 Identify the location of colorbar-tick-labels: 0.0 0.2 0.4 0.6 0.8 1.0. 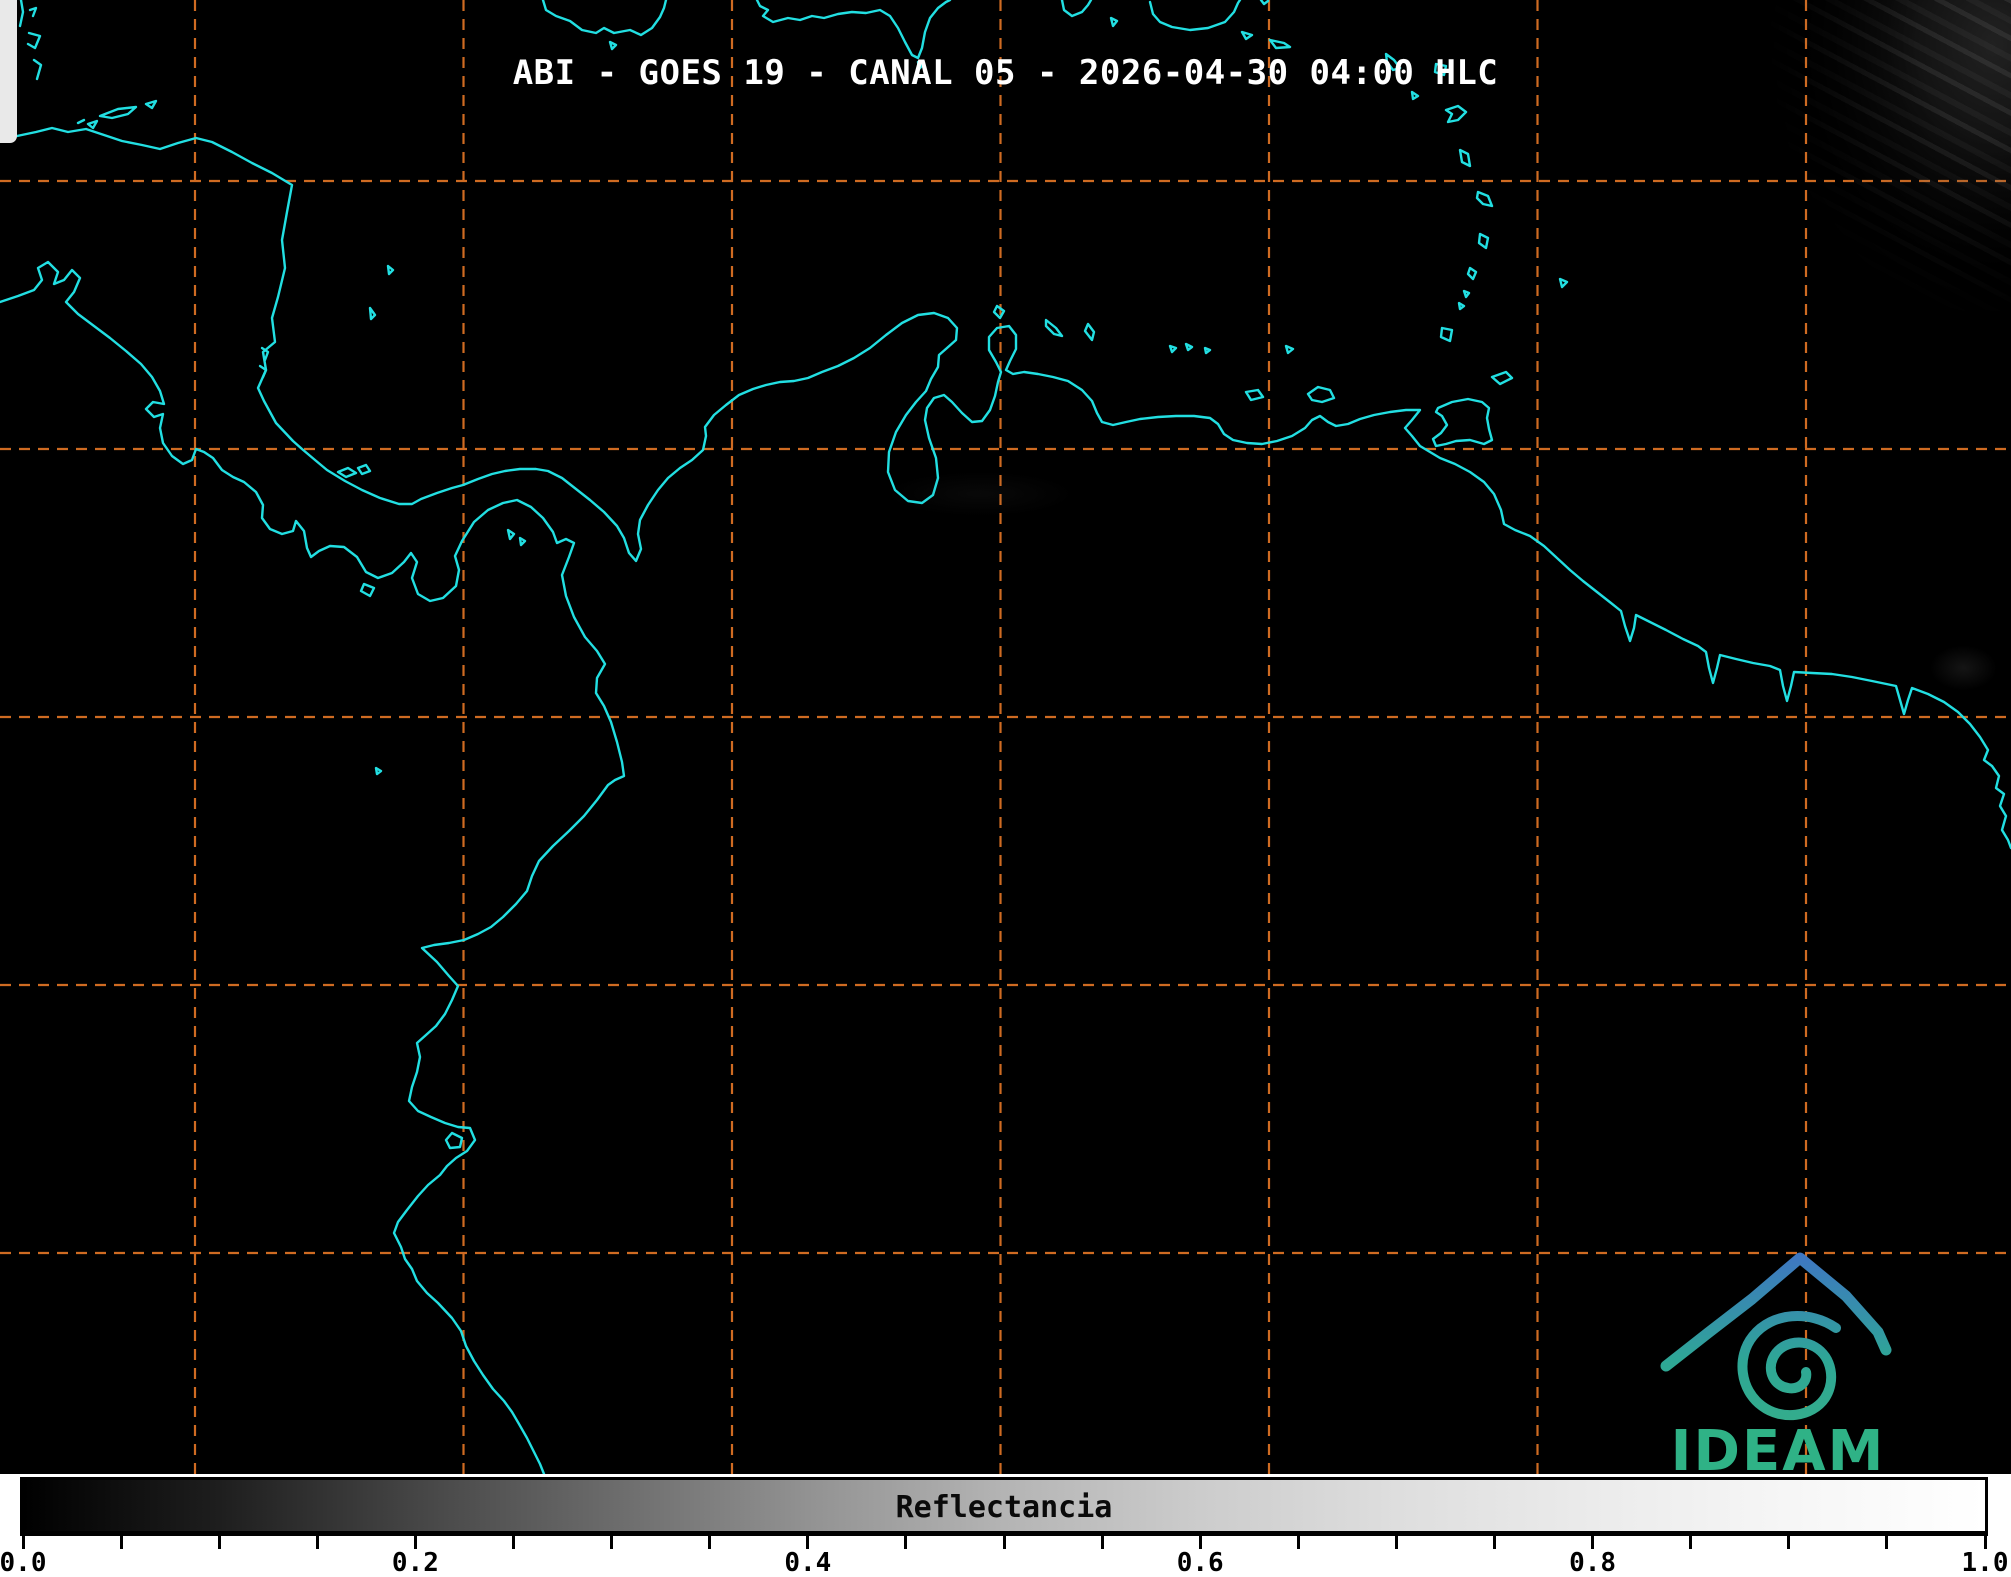
(1005, 1562).